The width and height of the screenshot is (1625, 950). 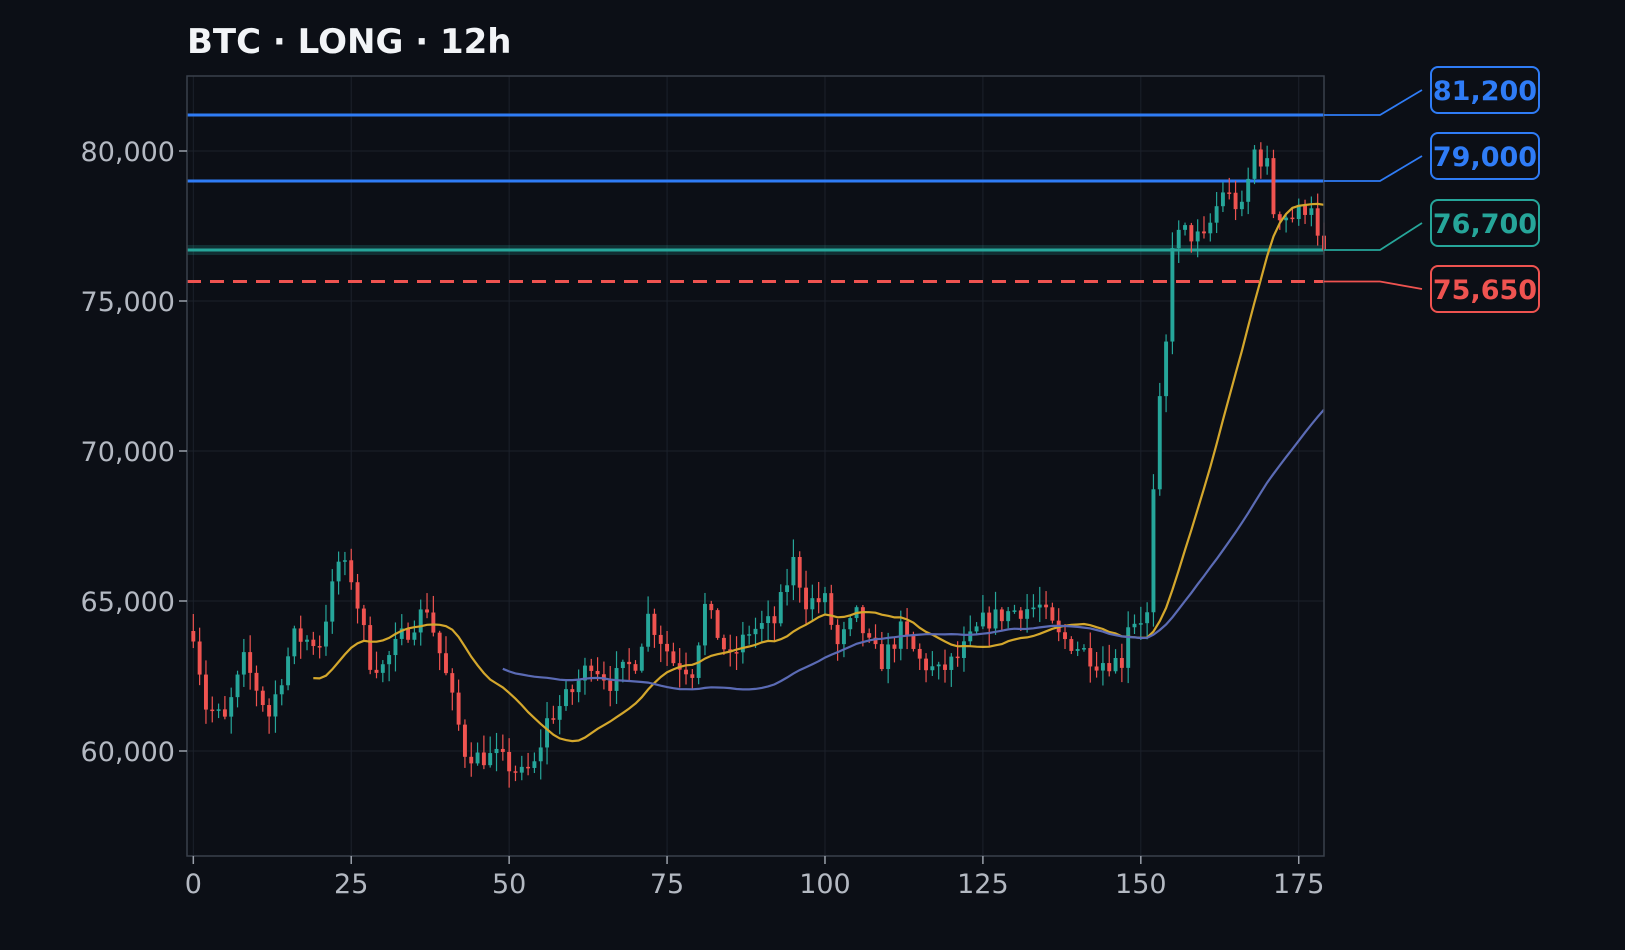 I want to click on y-tick-label: 65,000, so click(x=128, y=602).